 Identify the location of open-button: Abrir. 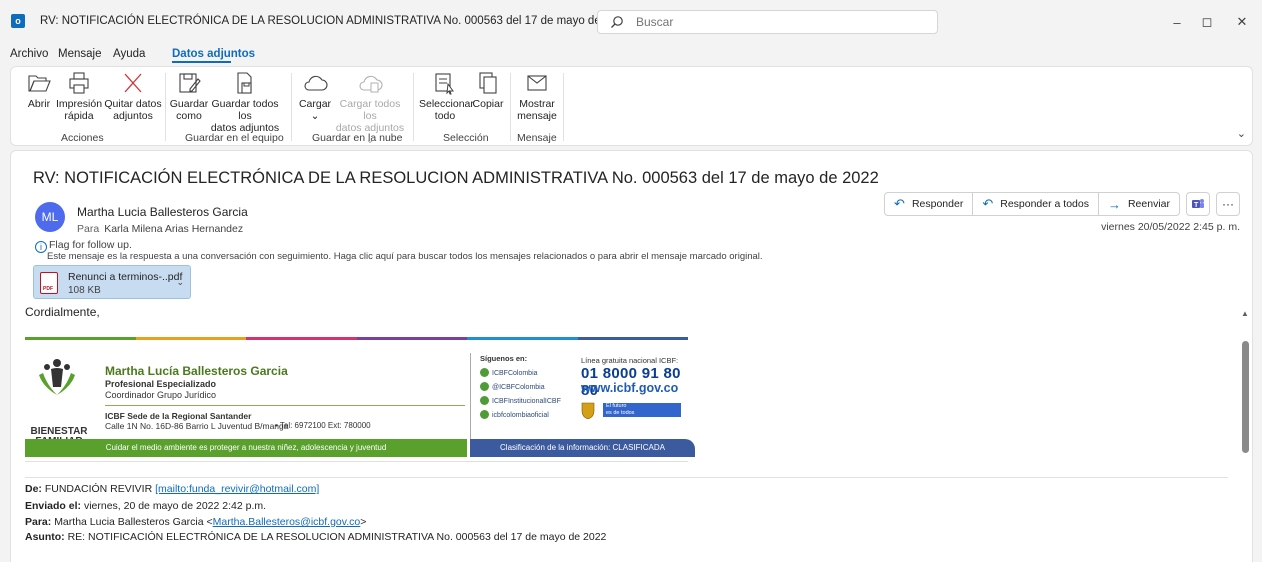
(39, 90).